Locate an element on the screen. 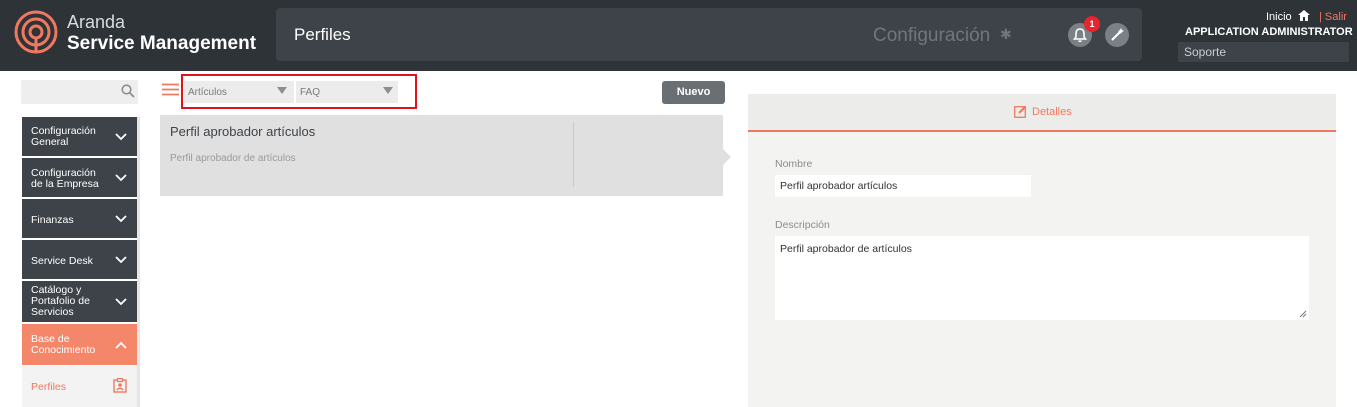  chevron-up-icon is located at coordinates (121, 345).